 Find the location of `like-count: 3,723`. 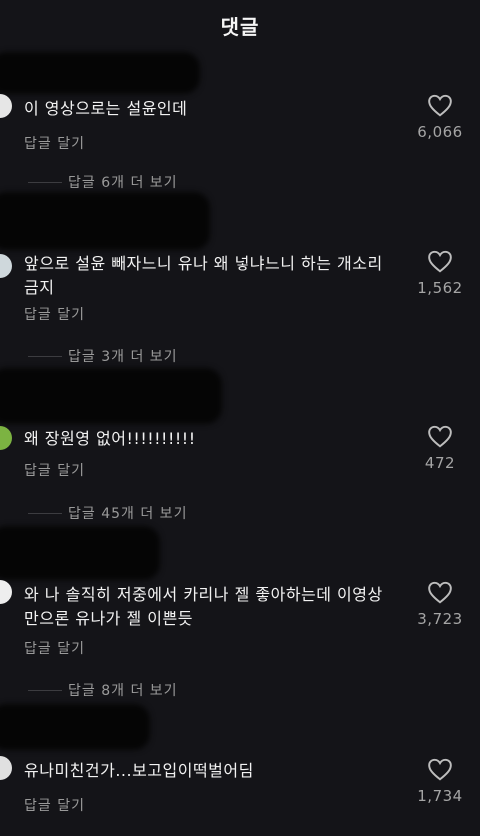

like-count: 3,723 is located at coordinates (440, 619).